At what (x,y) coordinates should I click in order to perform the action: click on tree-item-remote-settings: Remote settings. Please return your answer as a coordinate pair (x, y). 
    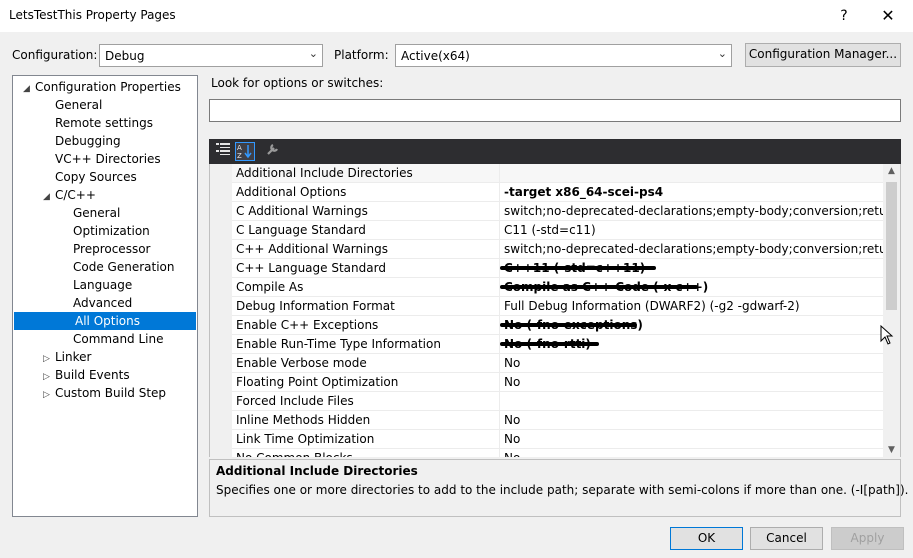
    Looking at the image, I should click on (98, 123).